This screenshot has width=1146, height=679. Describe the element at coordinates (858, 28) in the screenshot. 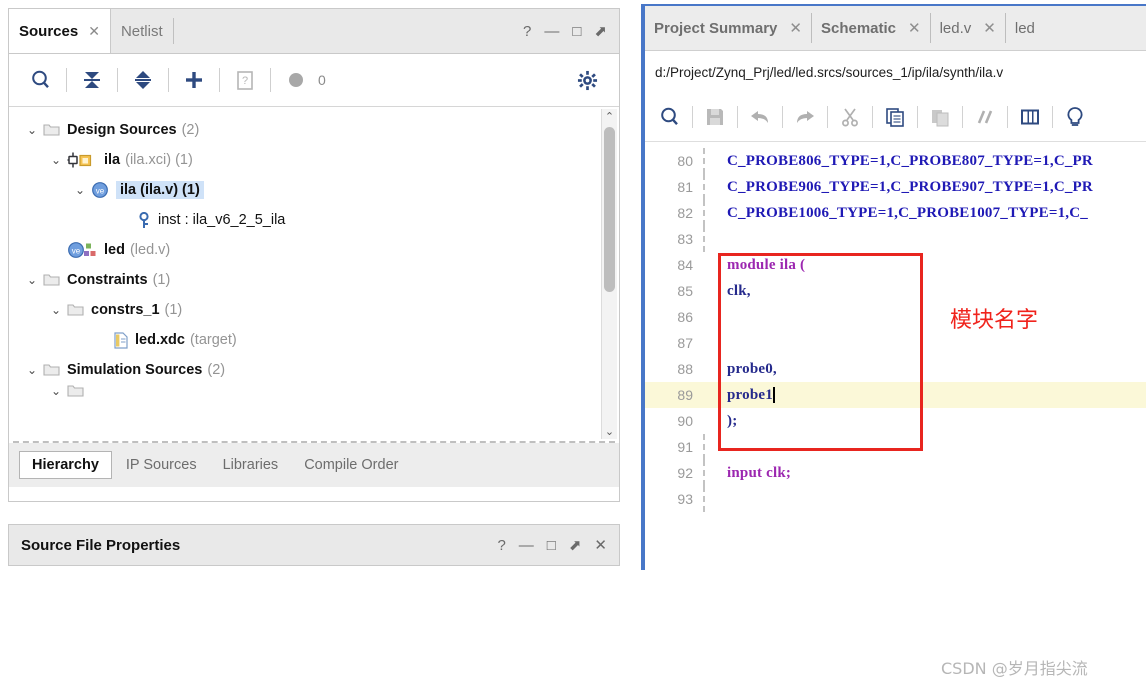

I see `tab-schematic-label: Schematic` at that location.